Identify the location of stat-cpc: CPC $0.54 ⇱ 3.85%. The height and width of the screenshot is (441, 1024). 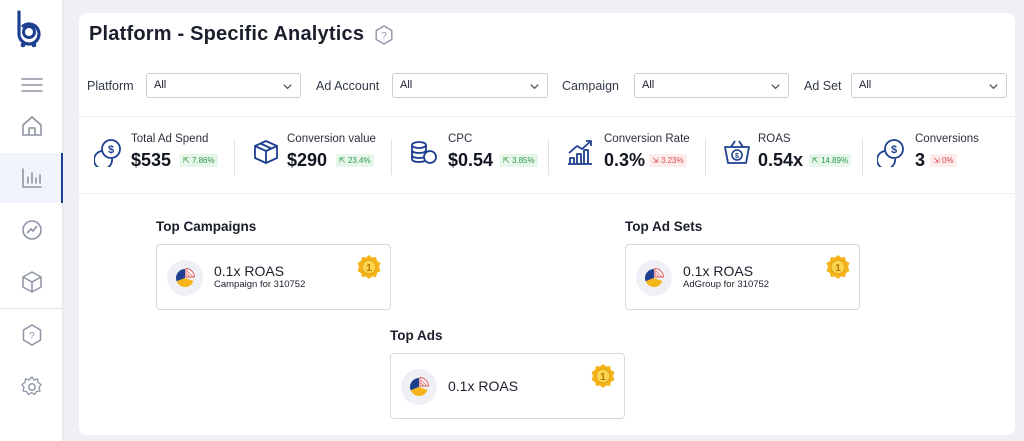
(480, 156).